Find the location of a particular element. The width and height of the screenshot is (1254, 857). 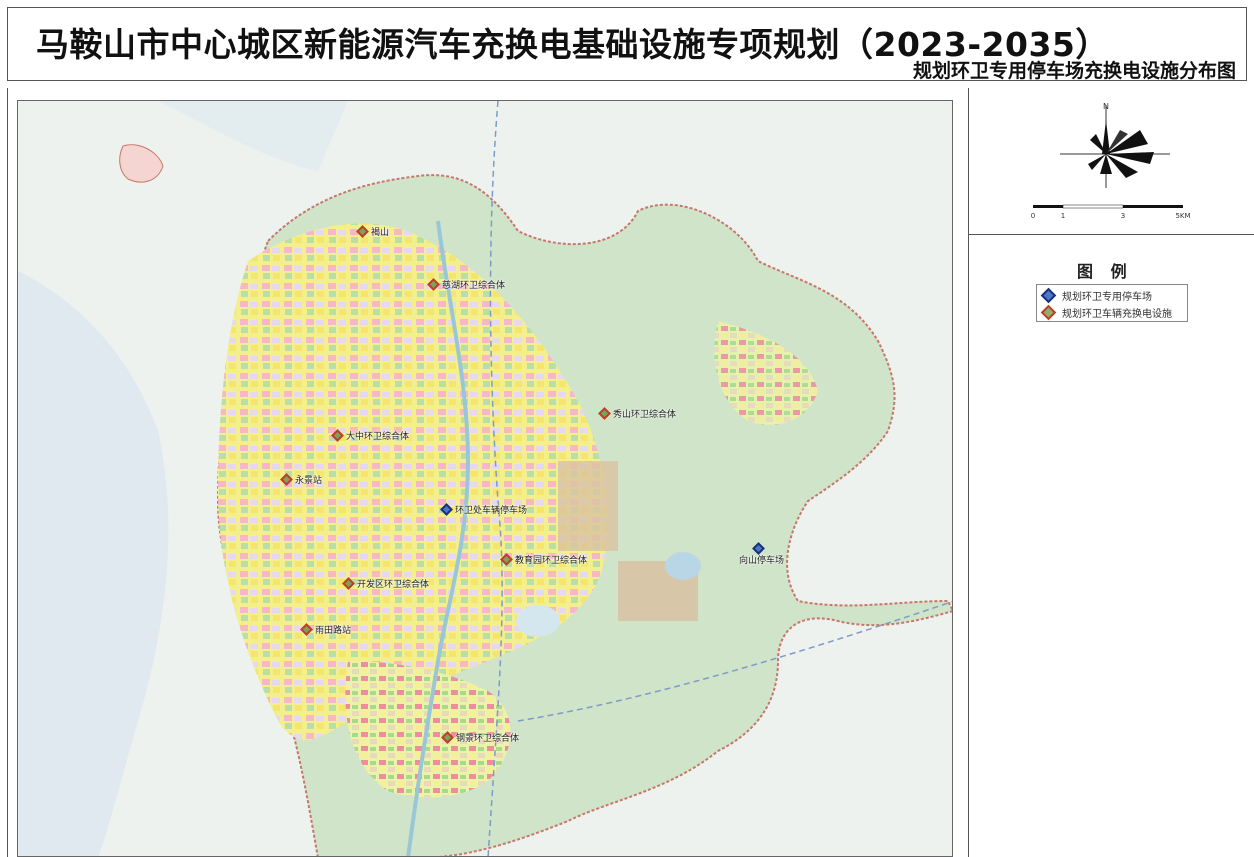

marker-gangjing: 钢景环卫综合体 is located at coordinates (480, 737).